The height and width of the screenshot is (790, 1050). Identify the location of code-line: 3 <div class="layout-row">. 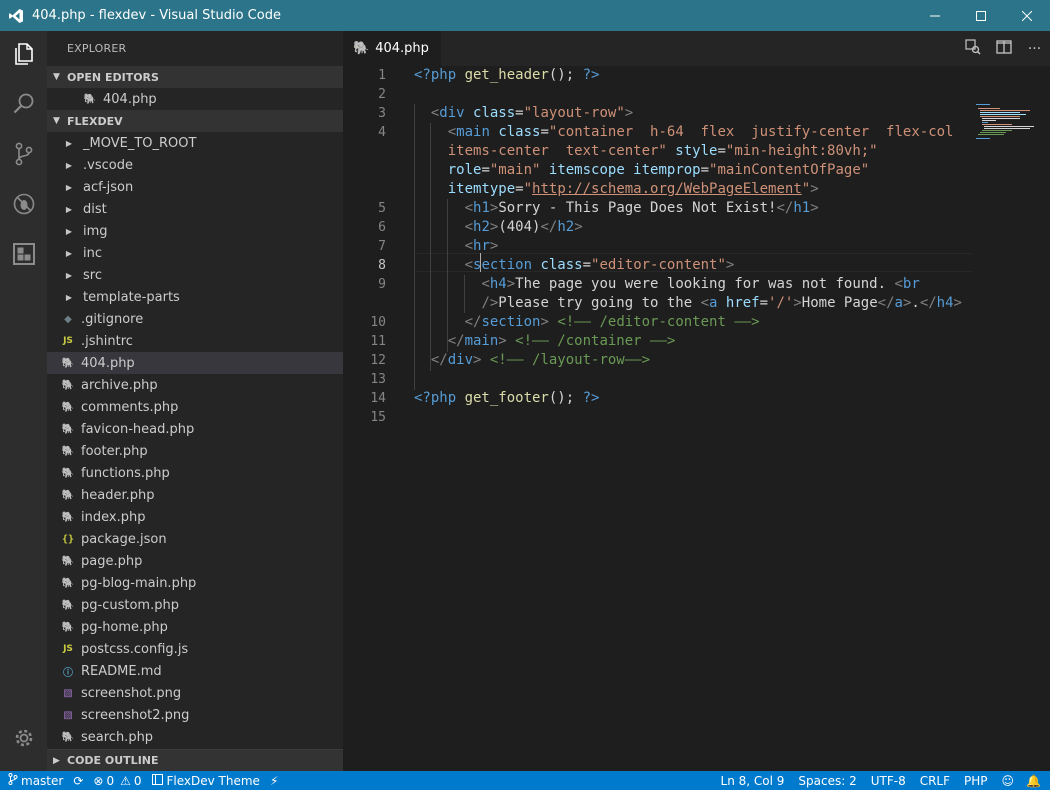
(658, 113).